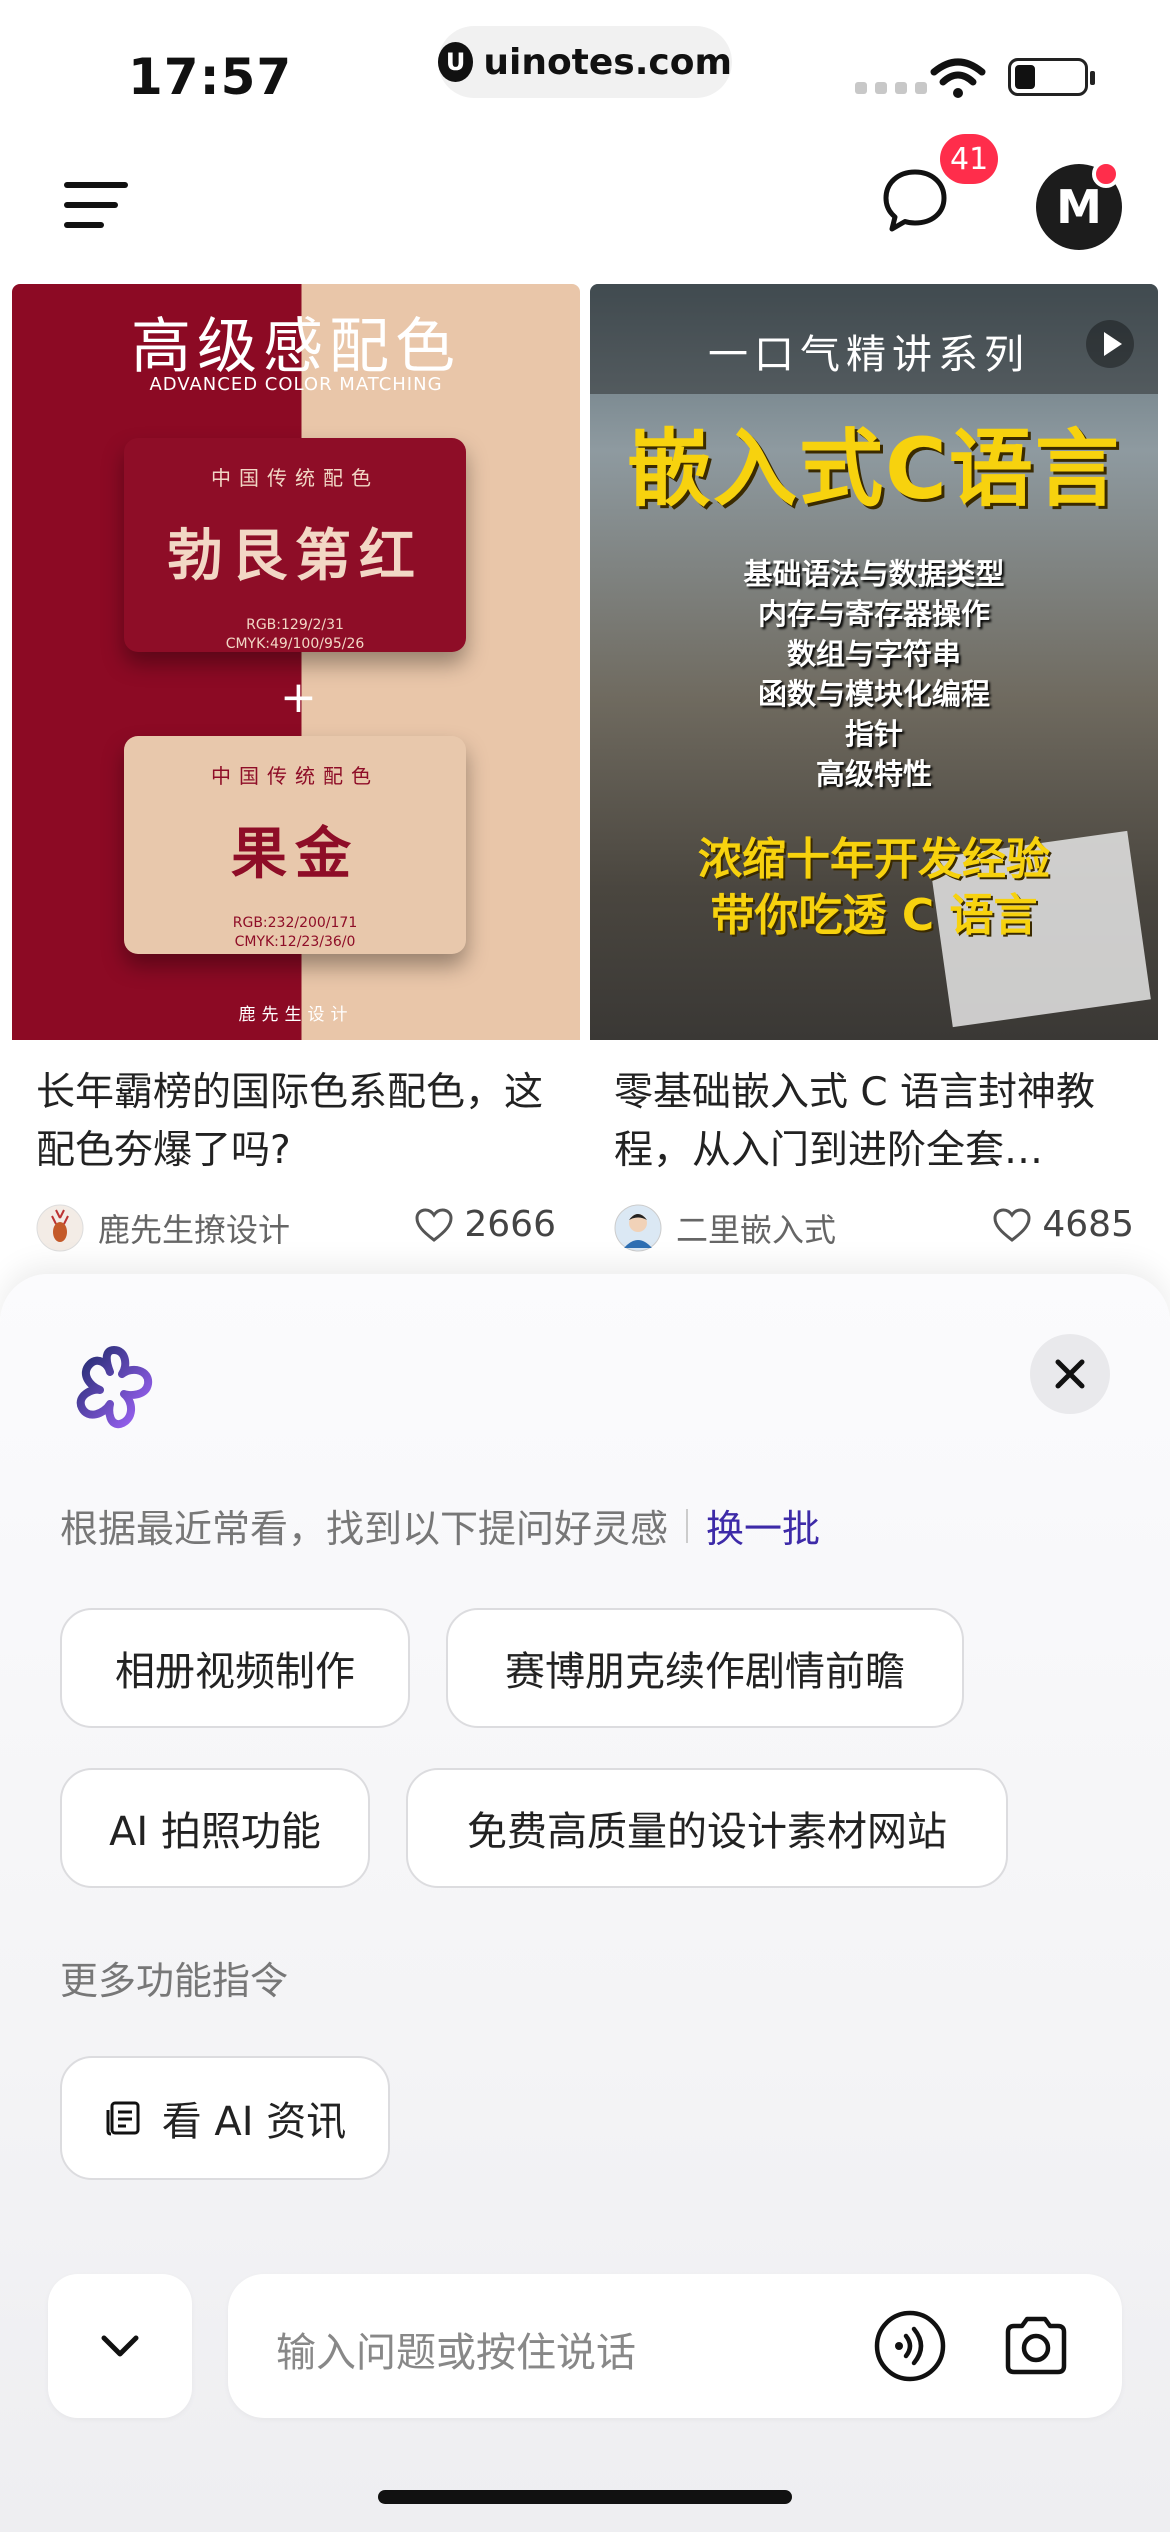 This screenshot has height=2532, width=1170. Describe the element at coordinates (123, 2118) in the screenshot. I see `news-icon` at that location.